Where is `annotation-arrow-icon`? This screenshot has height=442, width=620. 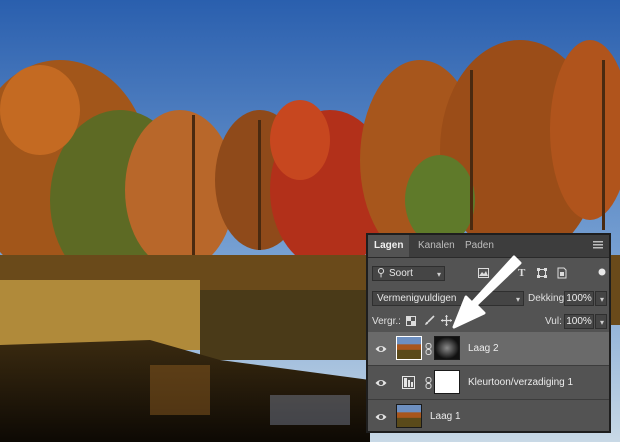
annotation-arrow-icon is located at coordinates (487, 292).